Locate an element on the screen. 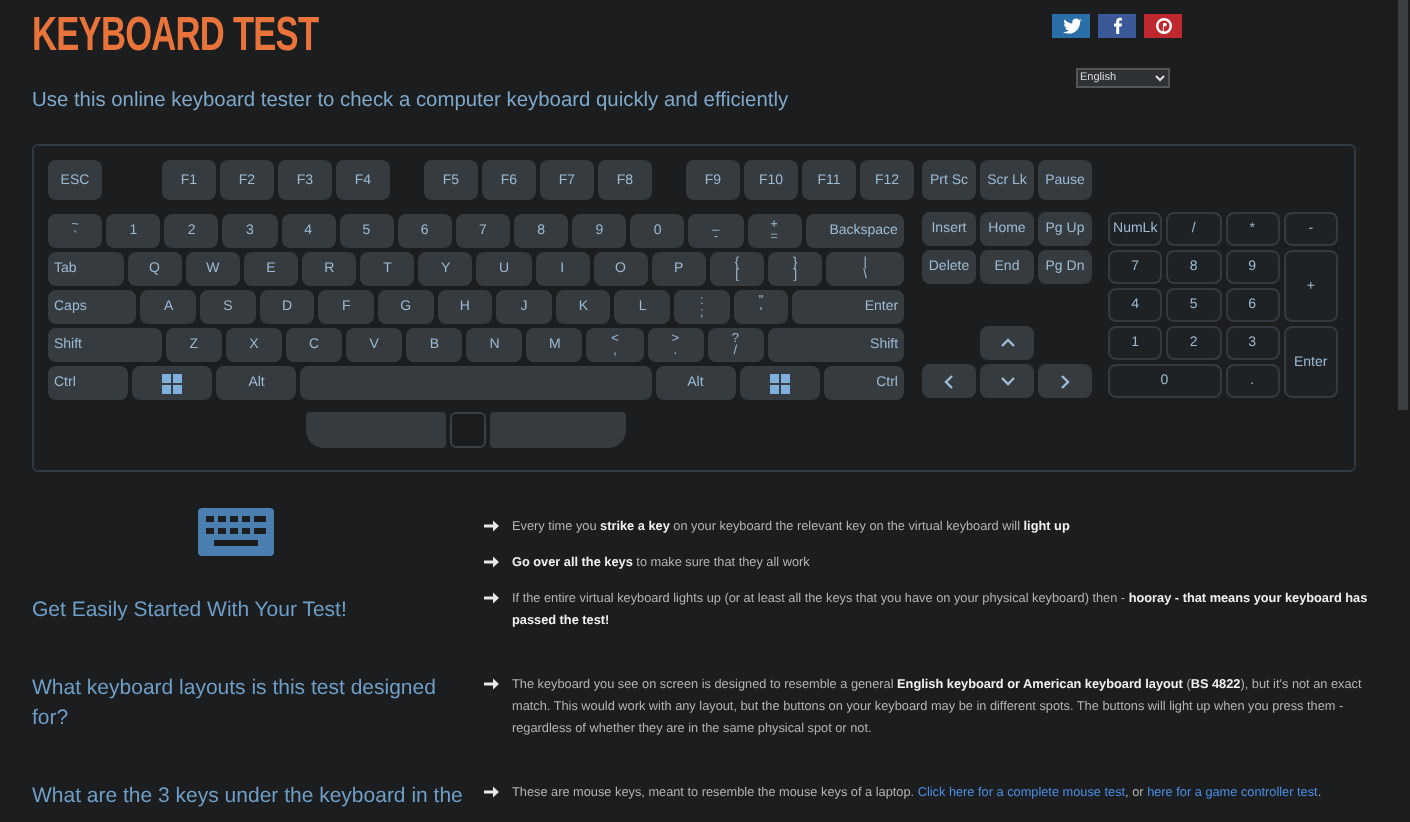 Image resolution: width=1410 pixels, height=822 pixels. page-subtitle: Use this online keyboard tester to check a computer keyboard quickly and efficiently is located at coordinates (410, 101).